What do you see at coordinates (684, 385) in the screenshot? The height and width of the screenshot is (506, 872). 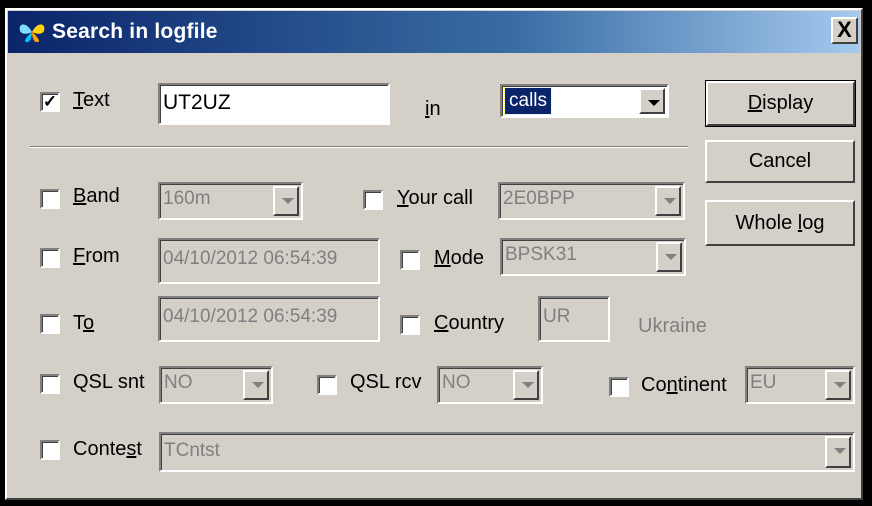 I see `continent-label: Continent` at bounding box center [684, 385].